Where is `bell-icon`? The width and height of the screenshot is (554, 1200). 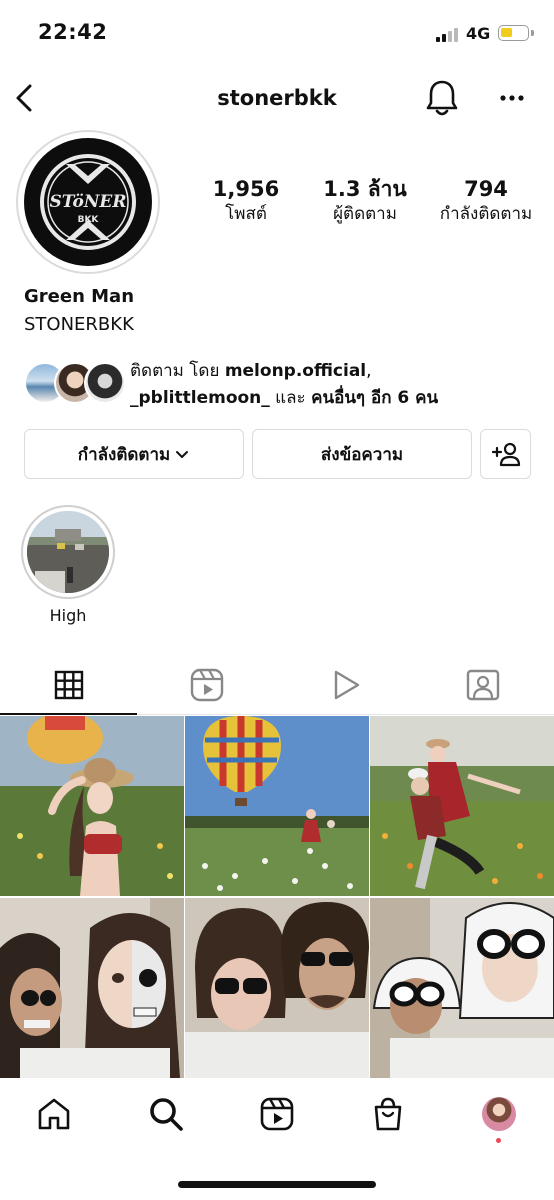 bell-icon is located at coordinates (442, 98).